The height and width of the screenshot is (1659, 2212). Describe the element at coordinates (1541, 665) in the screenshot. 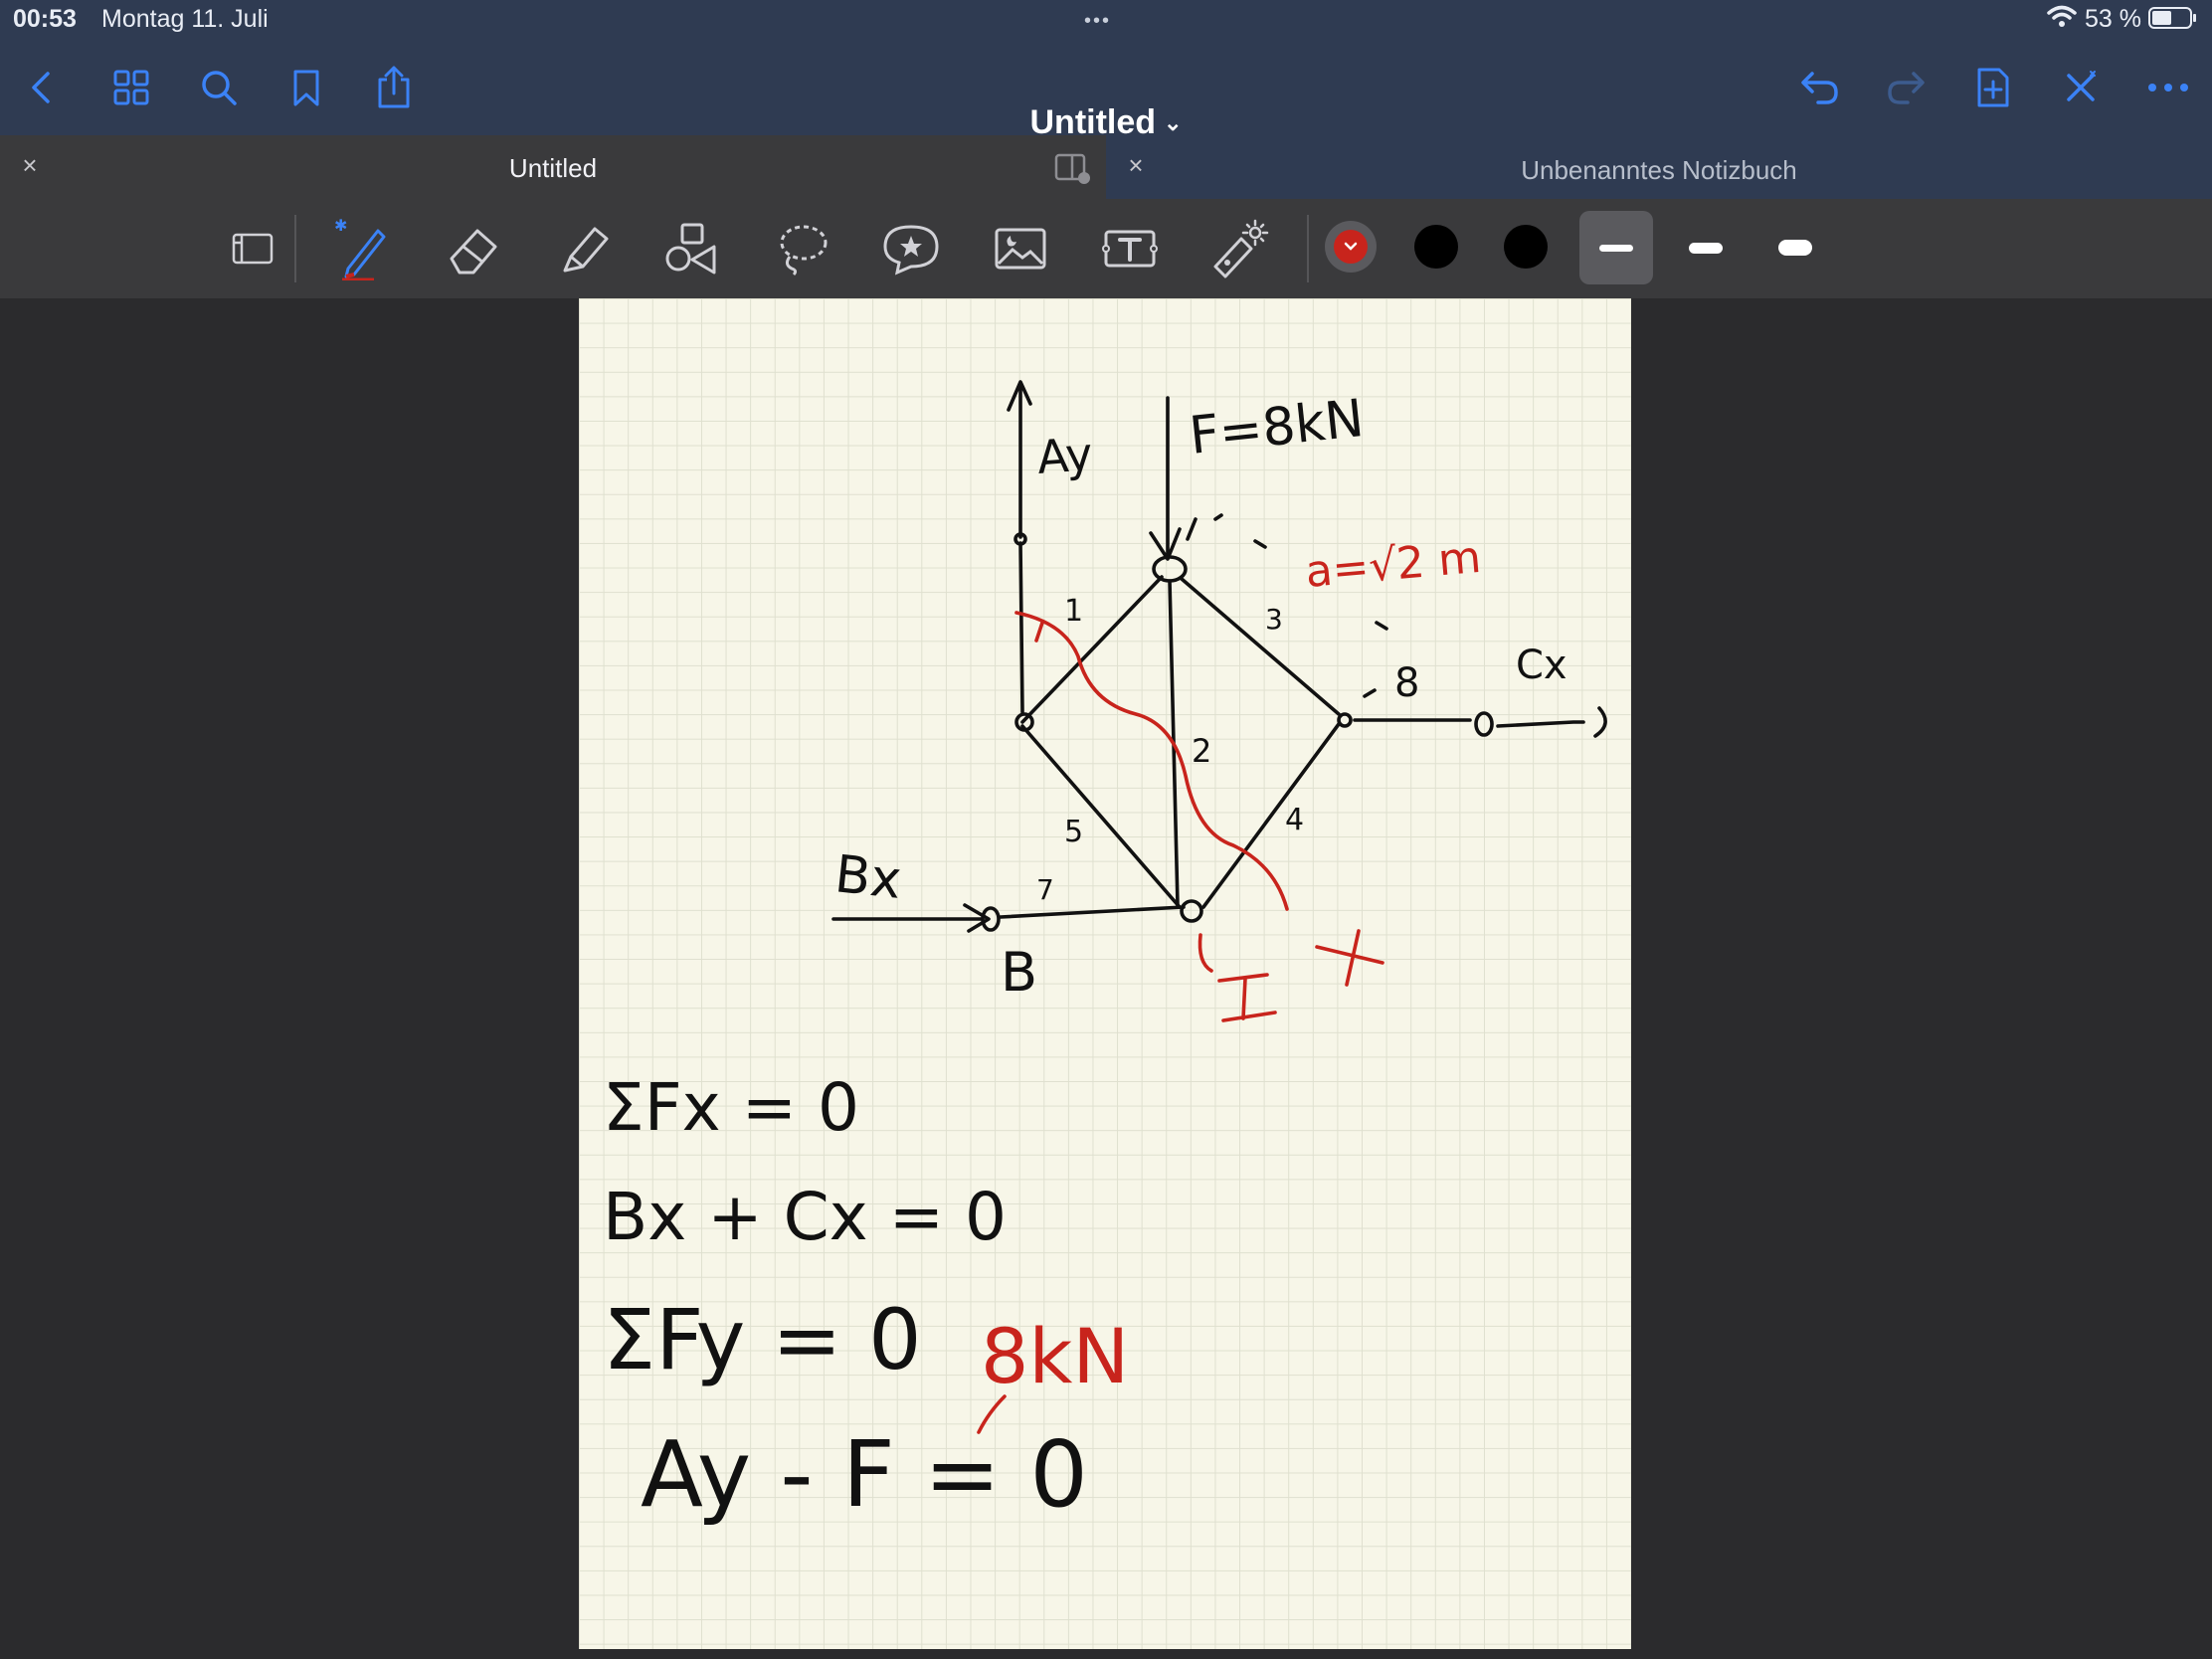

I see `label-cx: Cx` at that location.